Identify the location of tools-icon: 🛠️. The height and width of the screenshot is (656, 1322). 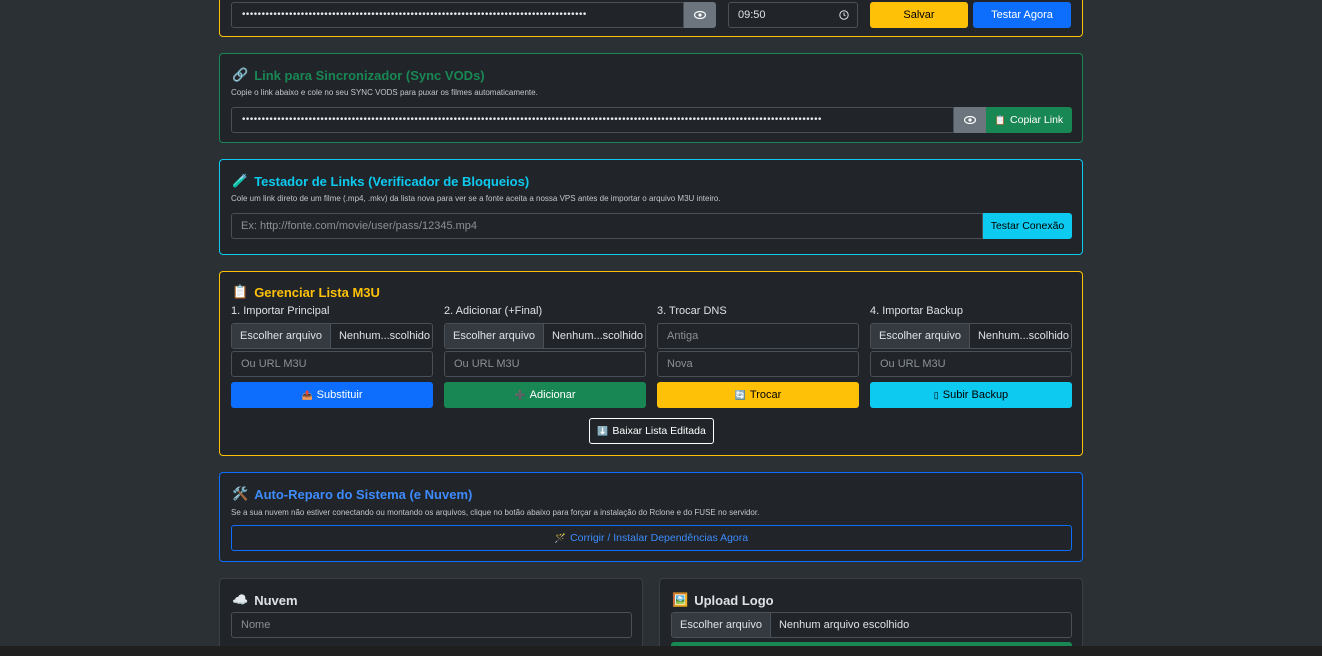
(240, 493).